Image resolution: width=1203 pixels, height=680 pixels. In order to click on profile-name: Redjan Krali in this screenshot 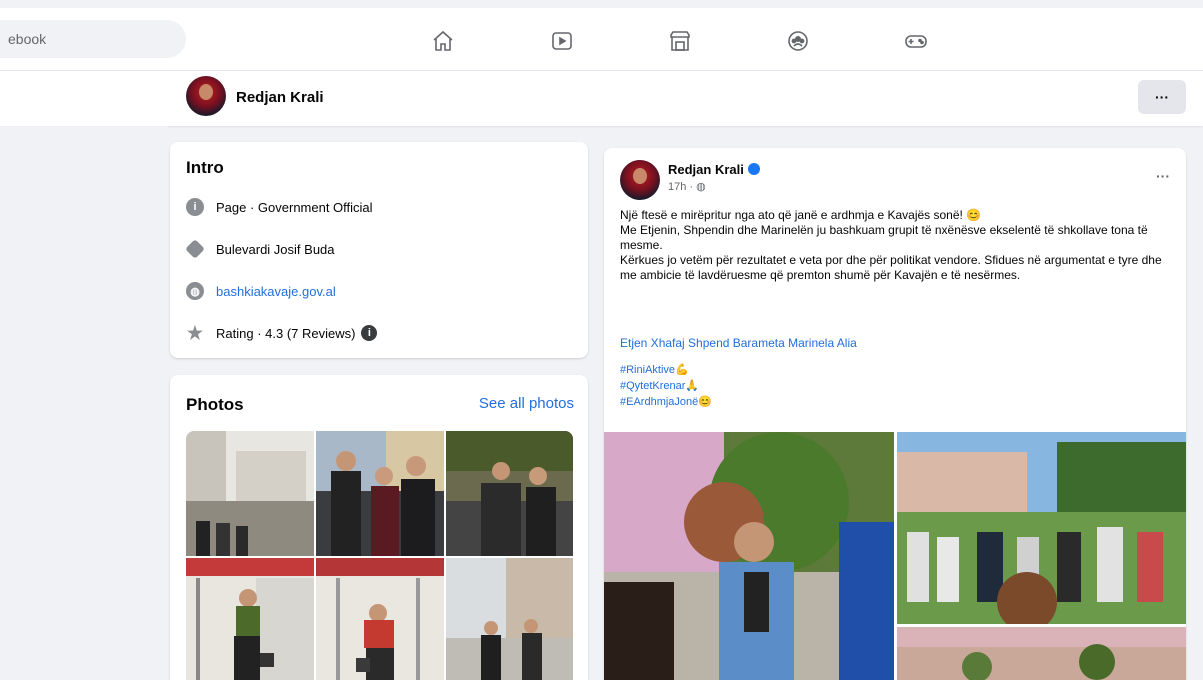, I will do `click(280, 97)`.